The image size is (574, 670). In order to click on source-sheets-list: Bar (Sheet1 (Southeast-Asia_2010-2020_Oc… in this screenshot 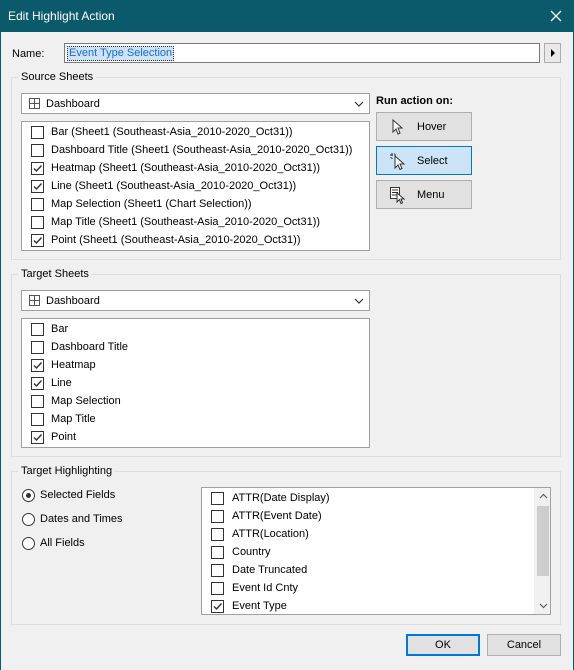, I will do `click(195, 186)`.